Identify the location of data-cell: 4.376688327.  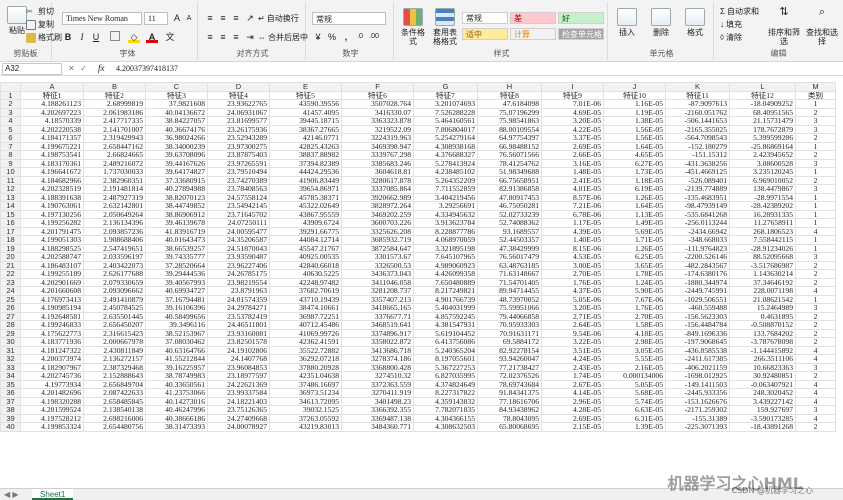
(445, 155).